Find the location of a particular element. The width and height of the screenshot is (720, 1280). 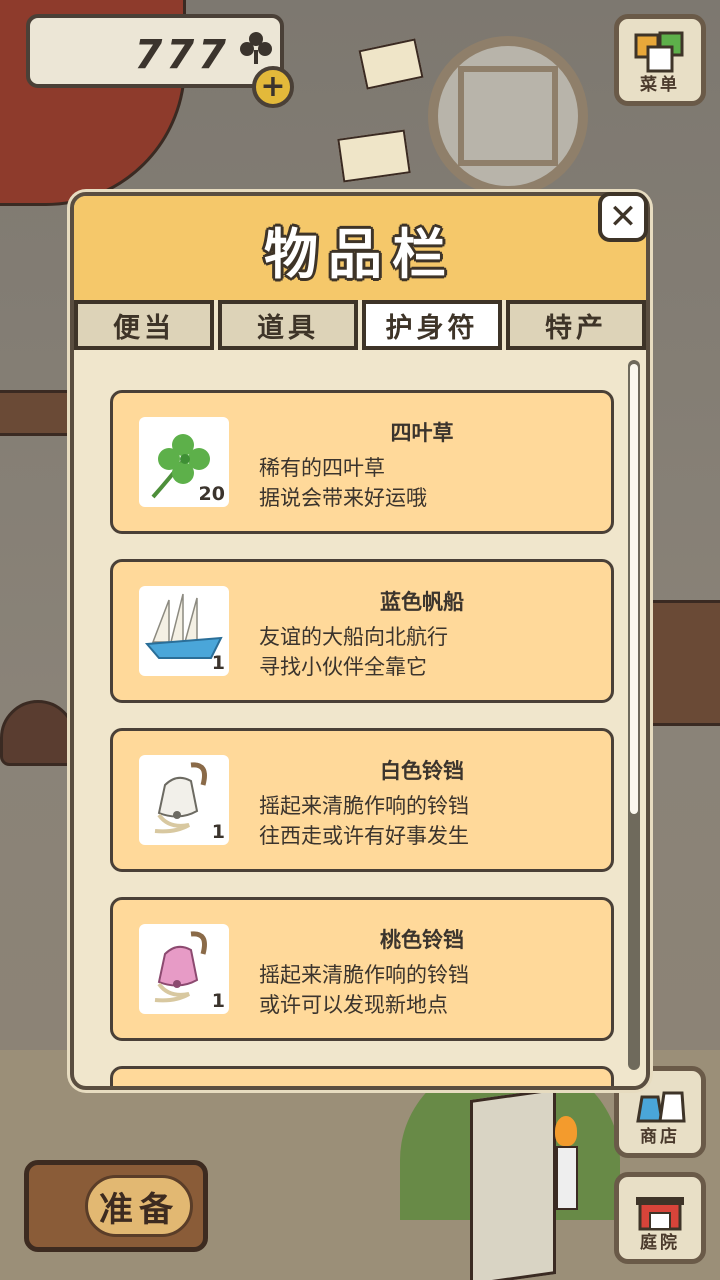

clover-icon is located at coordinates (256, 48).